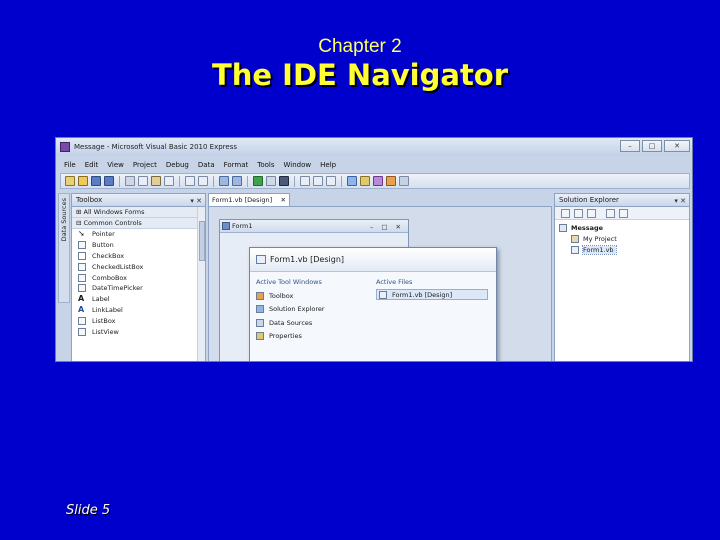  Describe the element at coordinates (83, 181) in the screenshot. I see `open-icon` at that location.